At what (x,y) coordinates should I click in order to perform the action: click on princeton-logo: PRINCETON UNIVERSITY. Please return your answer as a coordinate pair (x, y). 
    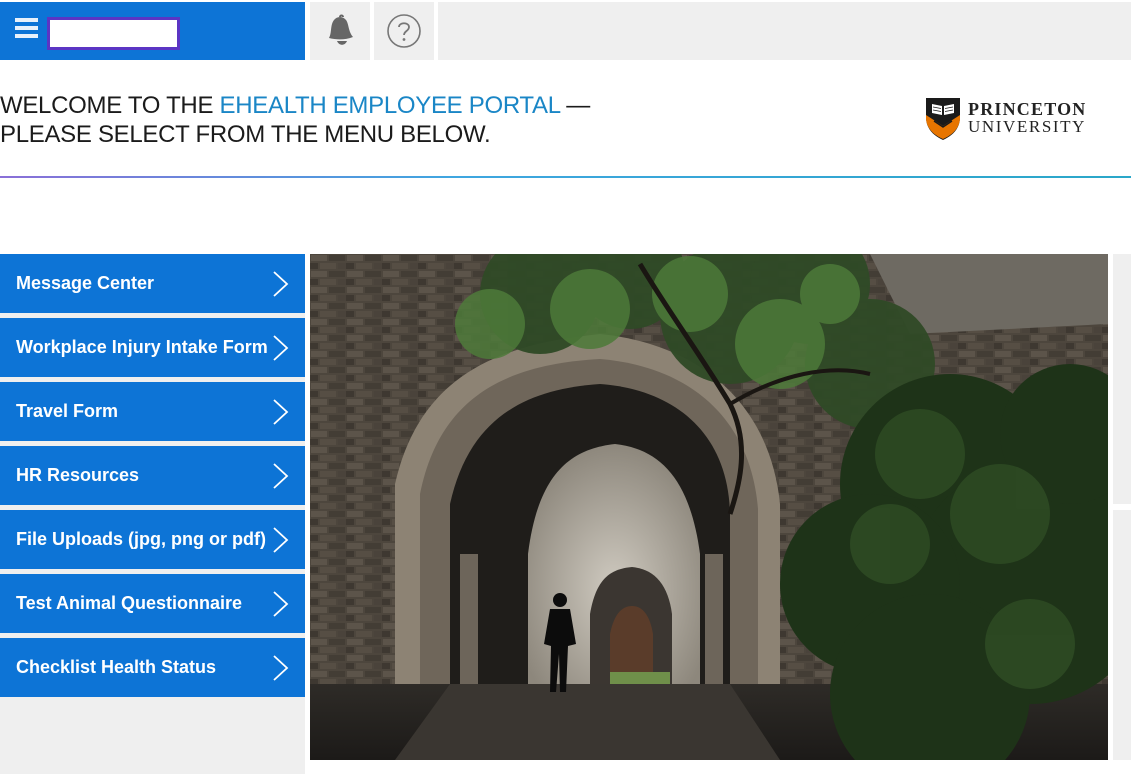
    Looking at the image, I should click on (1005, 118).